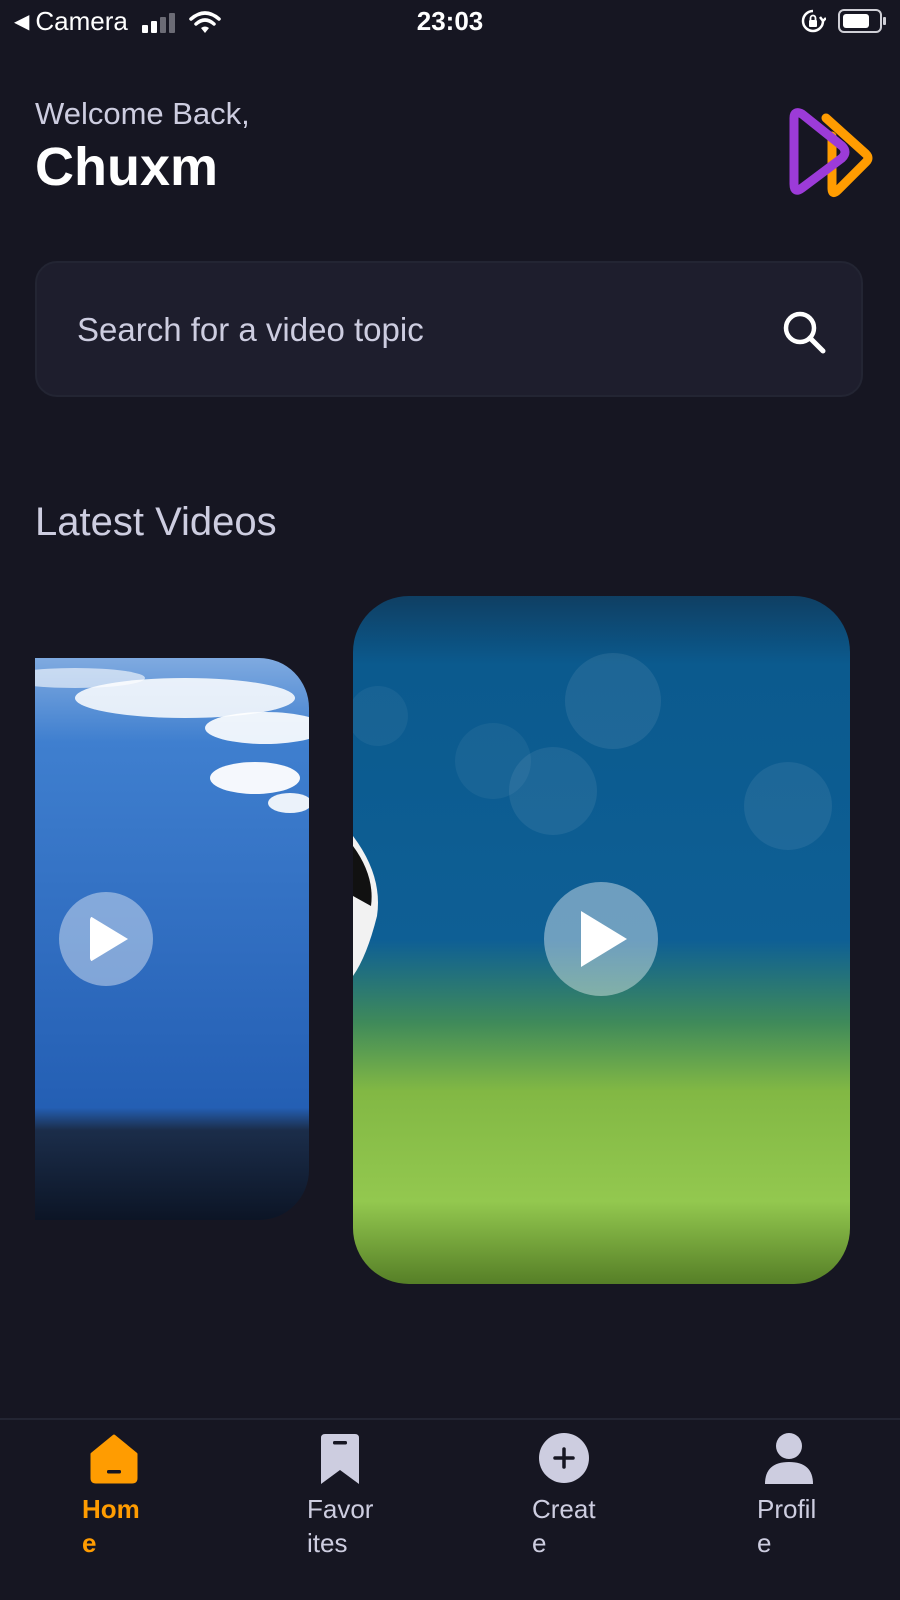  What do you see at coordinates (111, 1526) in the screenshot?
I see `tab-label: Home` at bounding box center [111, 1526].